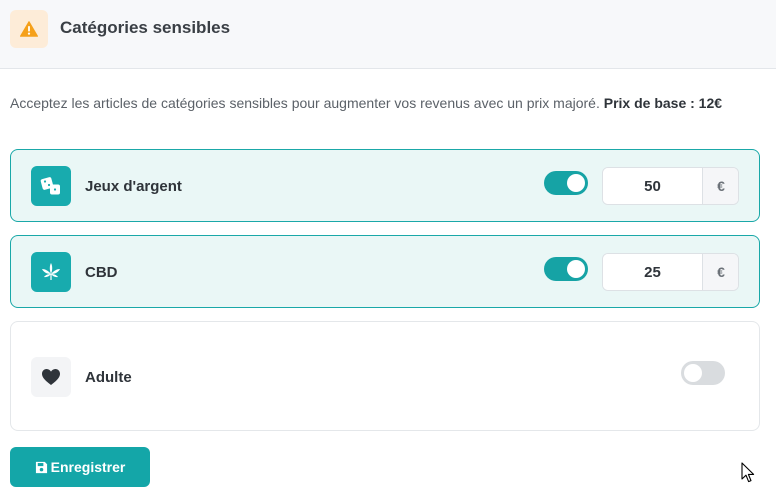 The image size is (776, 501). I want to click on category-card-cbd: CBD €, so click(385, 271).